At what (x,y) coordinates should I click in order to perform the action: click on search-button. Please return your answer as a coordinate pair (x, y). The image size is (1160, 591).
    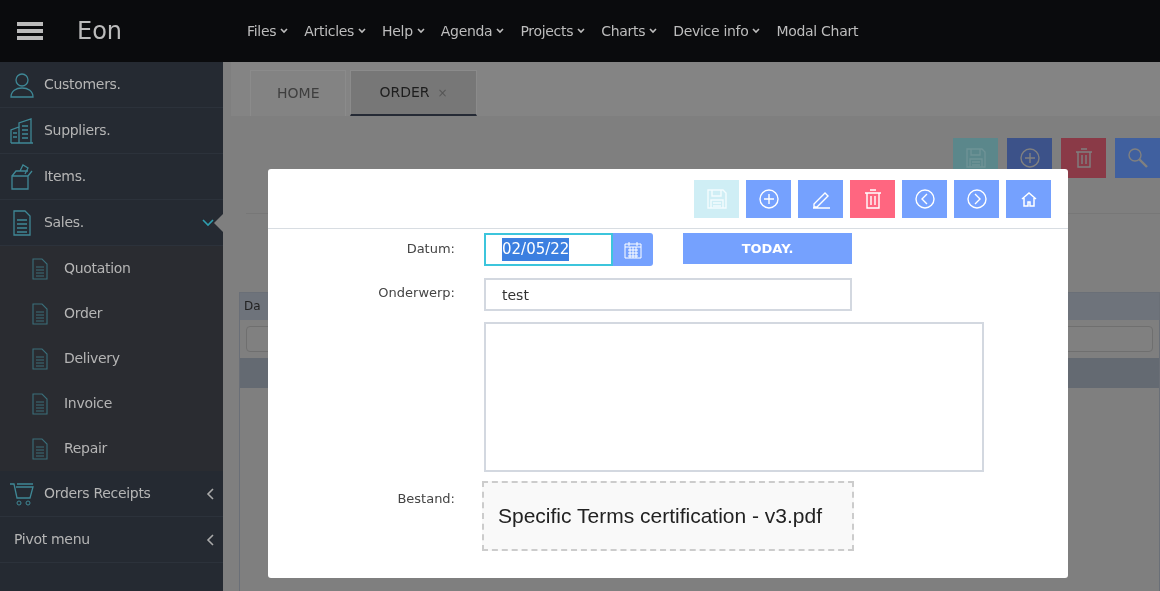
    Looking at the image, I should click on (1137, 158).